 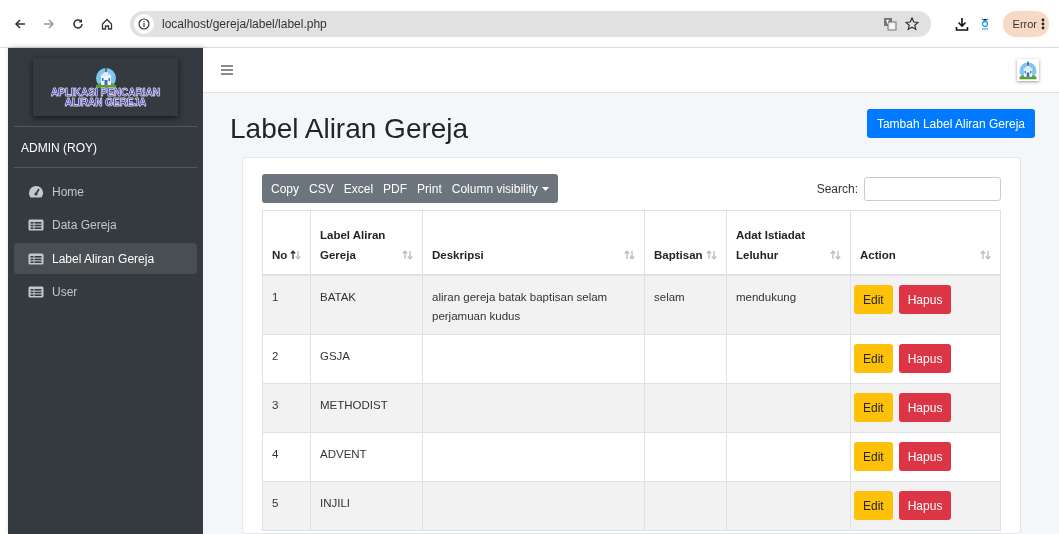 I want to click on download-icon, so click(x=961, y=23).